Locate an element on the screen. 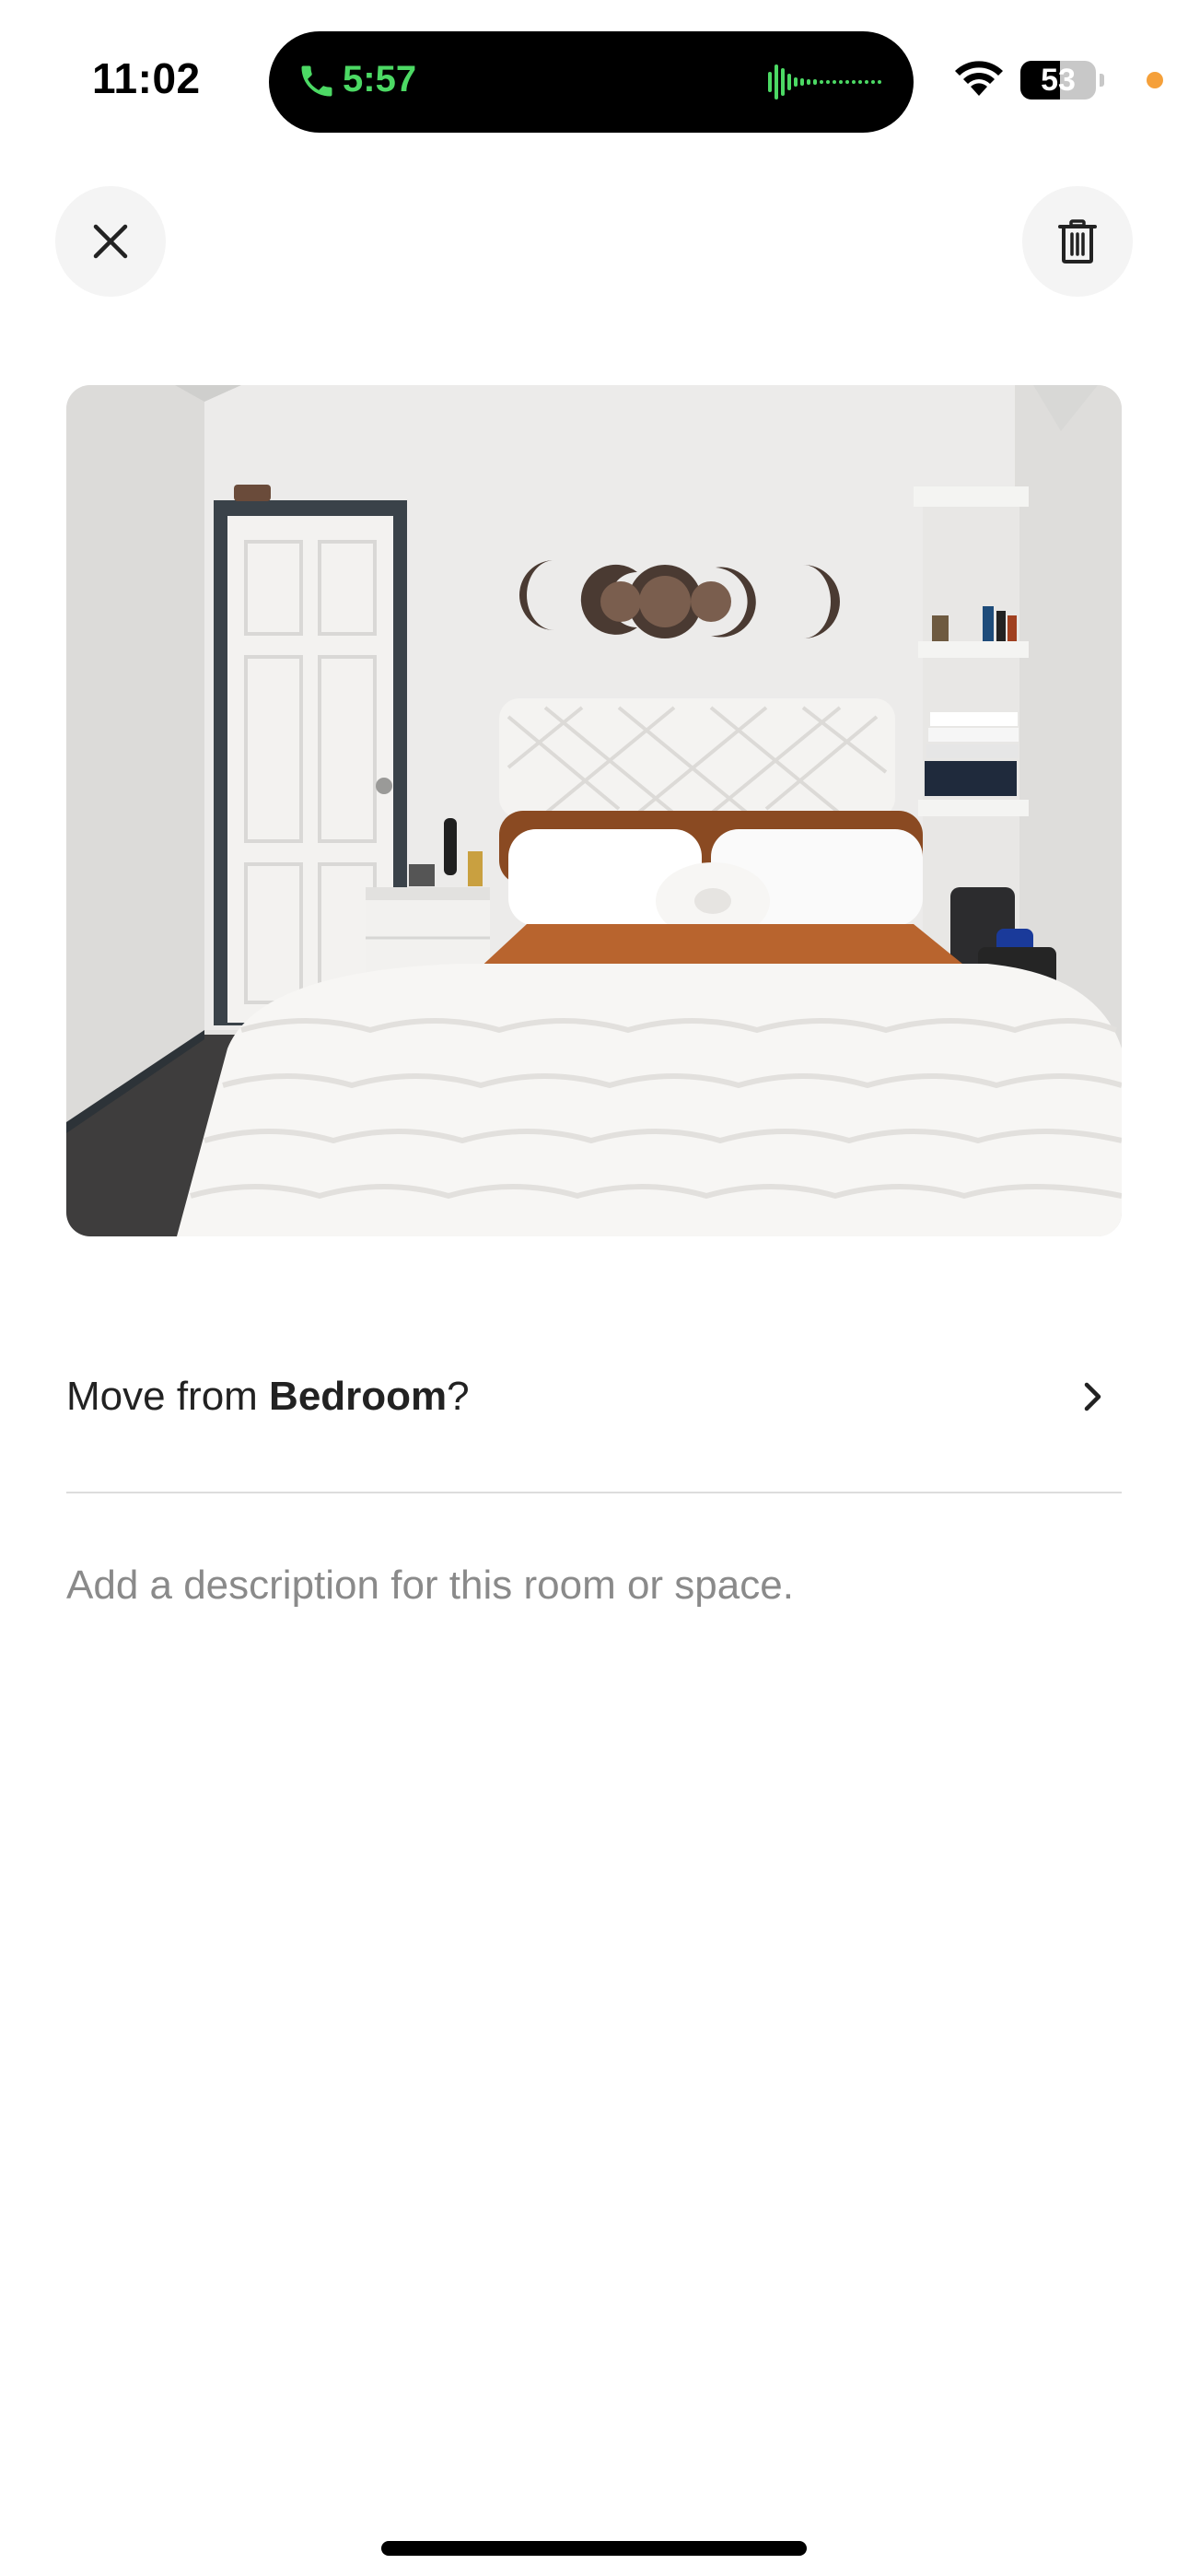 The width and height of the screenshot is (1188, 2576). privacy-indicator-dot is located at coordinates (1155, 80).